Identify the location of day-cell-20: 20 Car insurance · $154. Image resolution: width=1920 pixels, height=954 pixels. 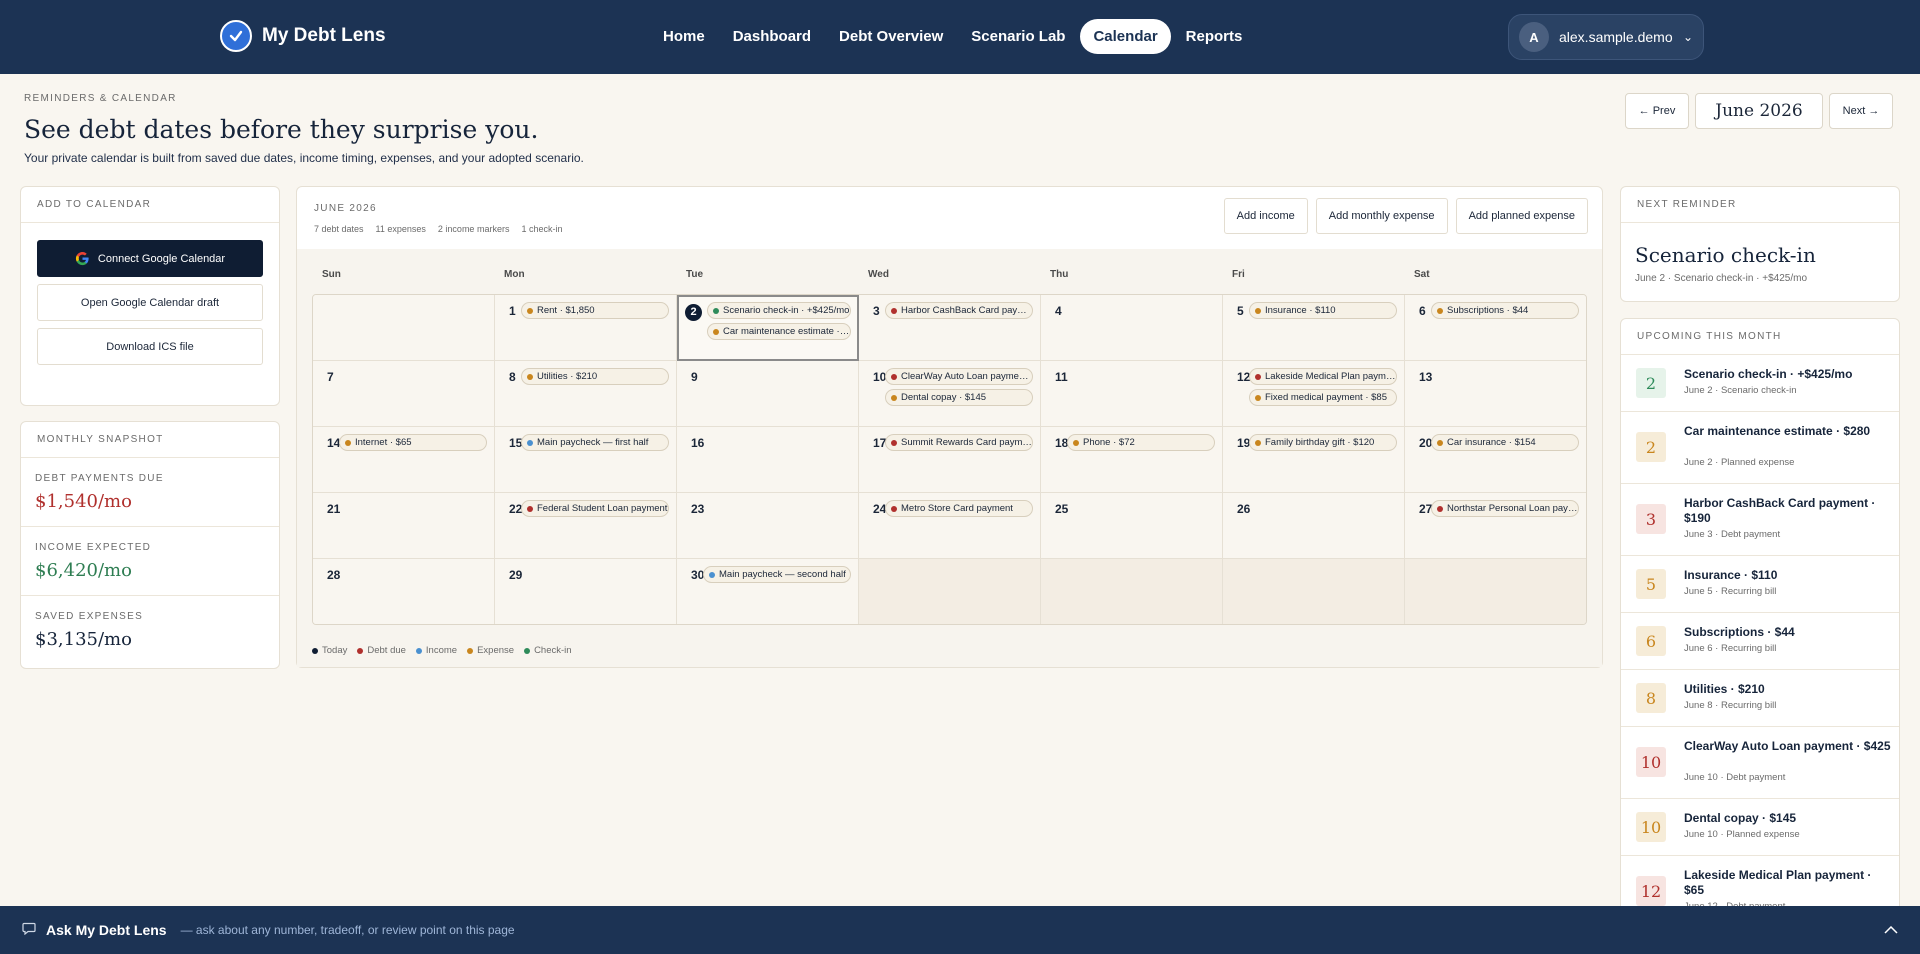
(1495, 460).